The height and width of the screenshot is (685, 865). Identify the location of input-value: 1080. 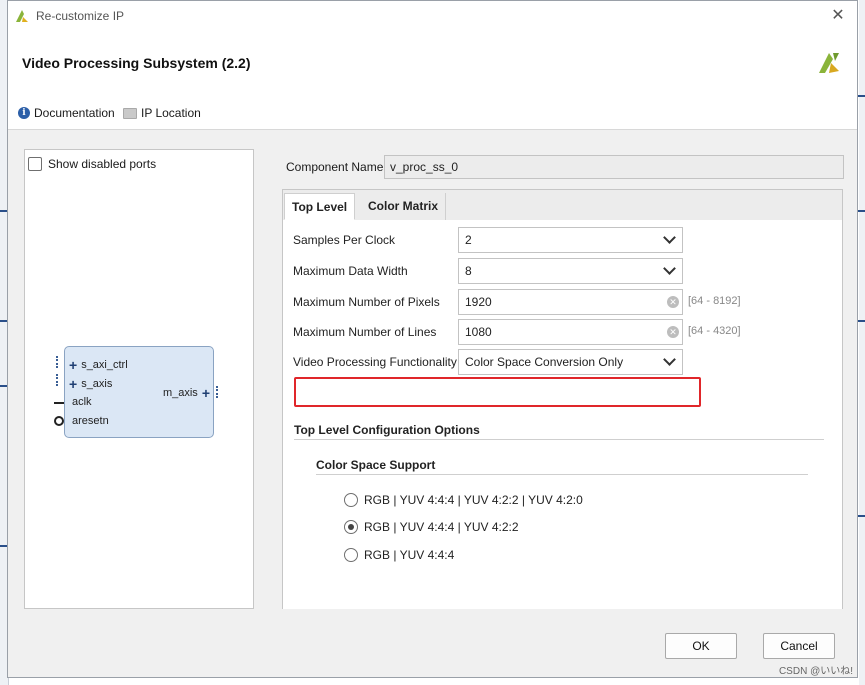
(478, 332).